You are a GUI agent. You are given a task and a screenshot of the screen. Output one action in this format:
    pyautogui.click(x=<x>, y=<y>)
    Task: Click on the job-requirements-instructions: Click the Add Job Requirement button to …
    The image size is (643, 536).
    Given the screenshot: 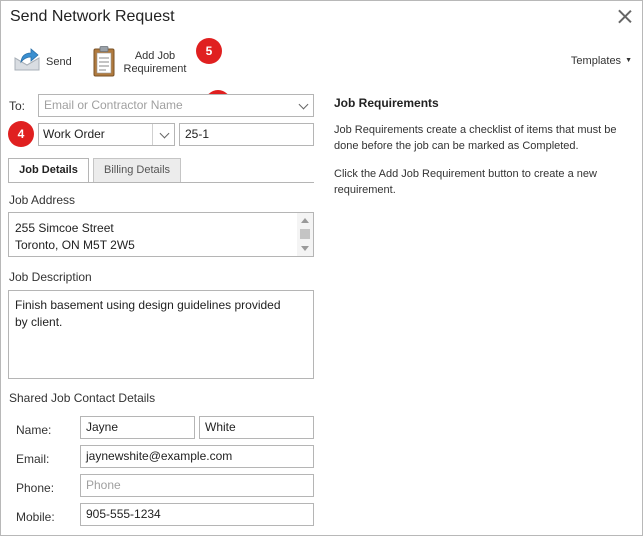 What is the action you would take?
    pyautogui.click(x=465, y=182)
    